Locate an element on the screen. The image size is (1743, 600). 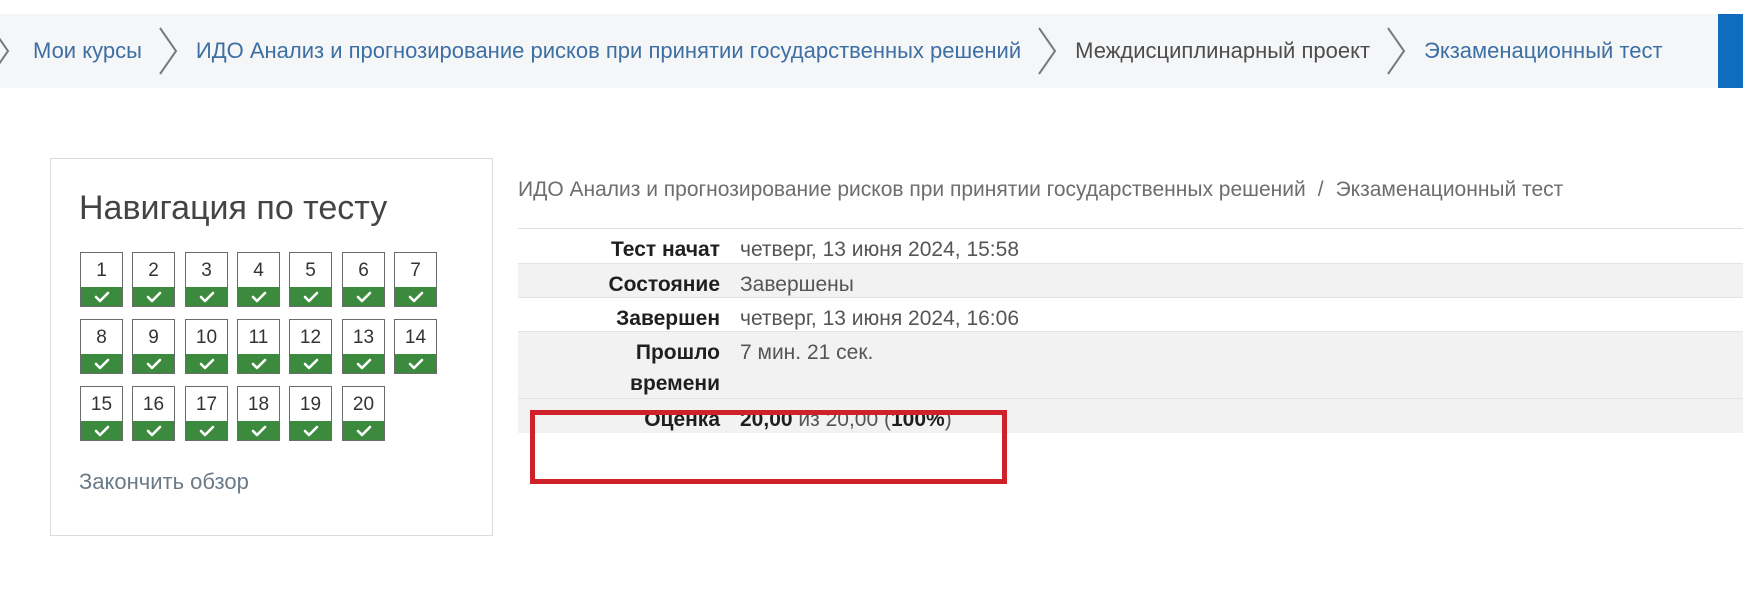
question-number: 16 is located at coordinates (153, 404).